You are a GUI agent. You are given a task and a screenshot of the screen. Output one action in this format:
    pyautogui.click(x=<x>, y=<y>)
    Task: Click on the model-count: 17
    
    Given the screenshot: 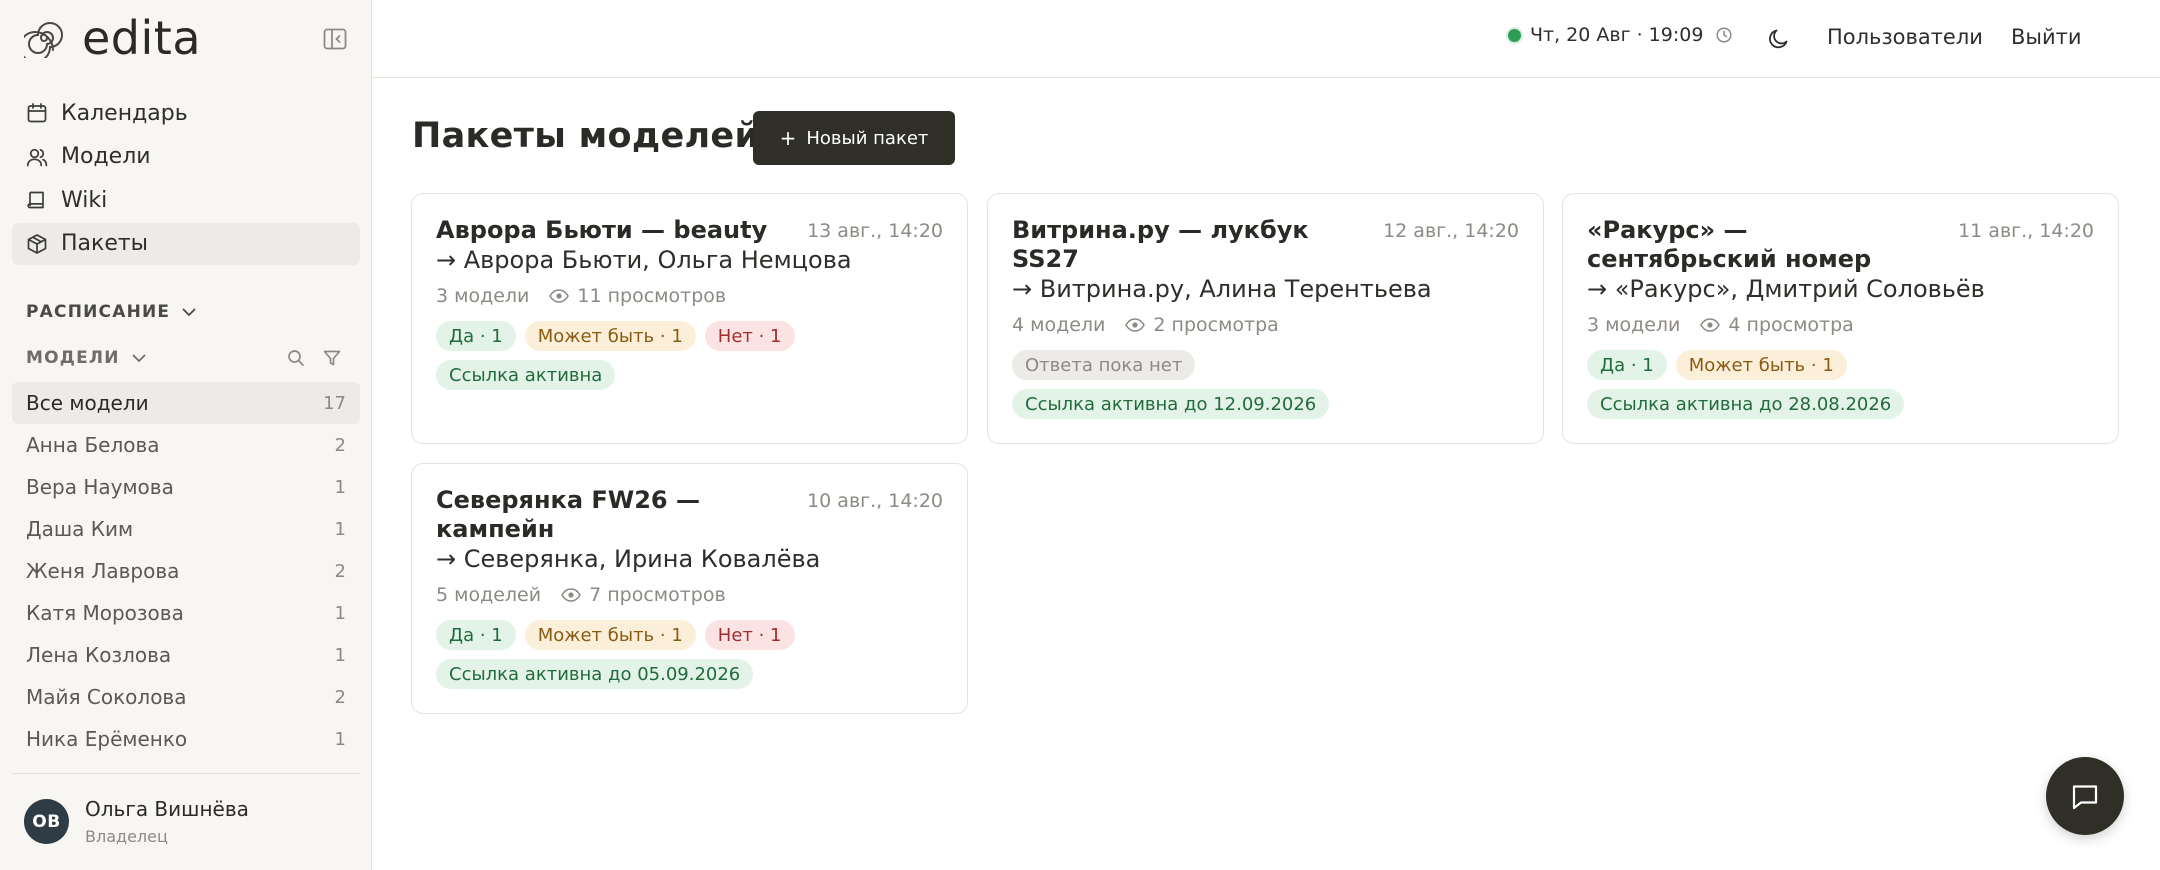 What is the action you would take?
    pyautogui.click(x=334, y=403)
    